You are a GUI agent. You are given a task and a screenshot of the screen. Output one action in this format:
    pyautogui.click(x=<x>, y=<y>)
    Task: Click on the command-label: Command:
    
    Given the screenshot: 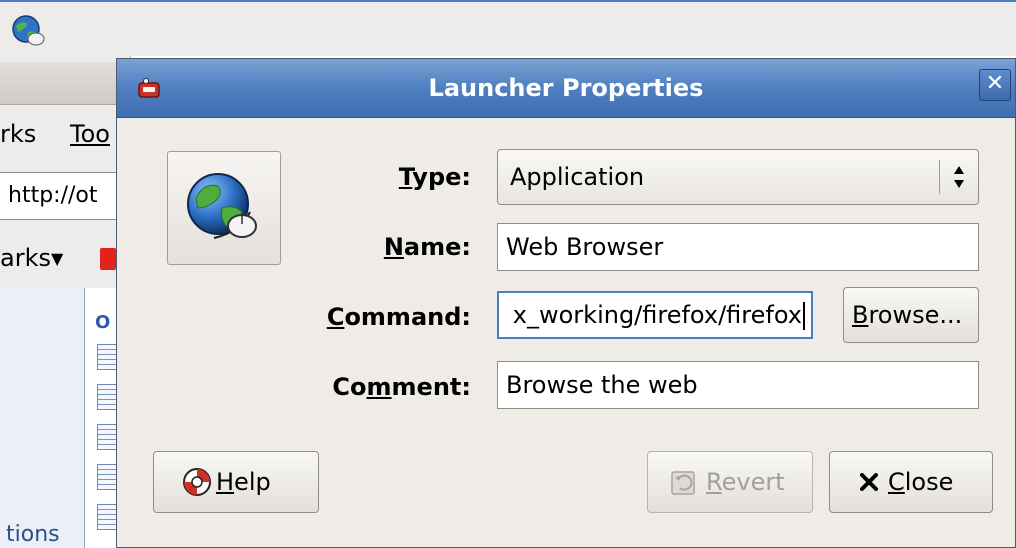 What is the action you would take?
    pyautogui.click(x=398, y=317)
    